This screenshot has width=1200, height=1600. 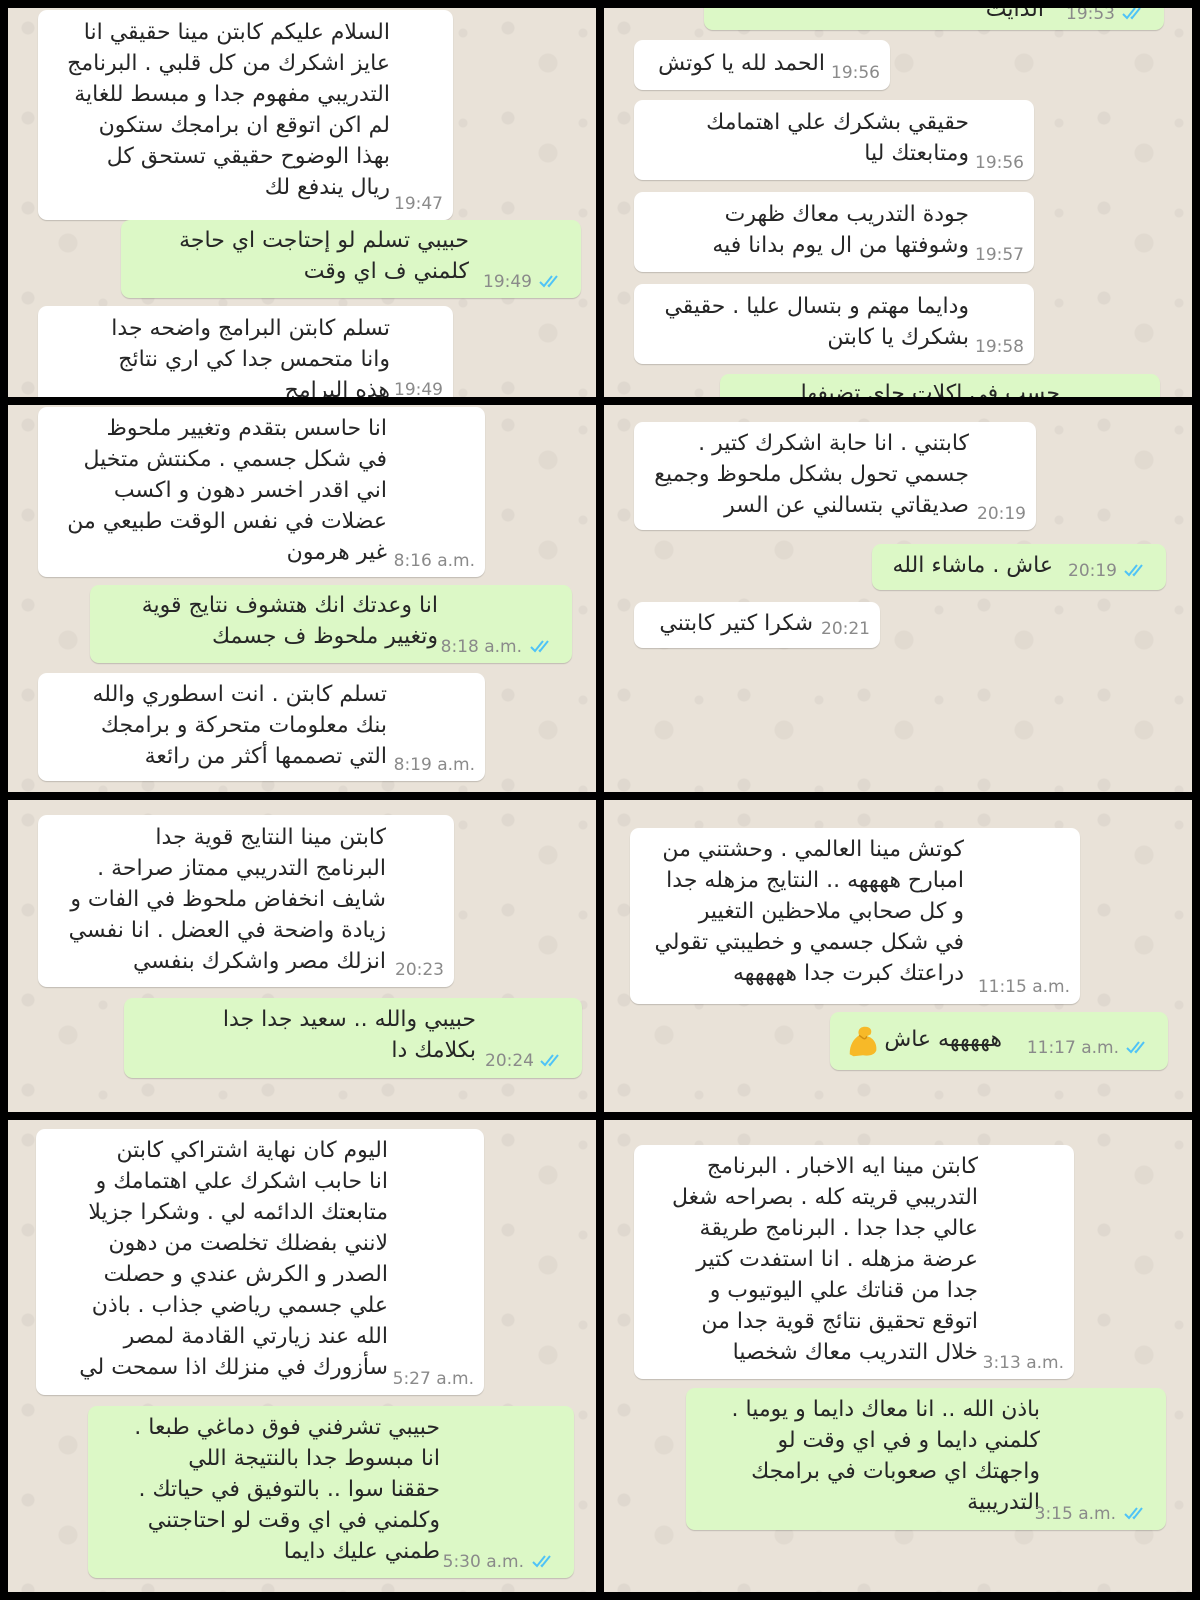 What do you see at coordinates (930, 389) in the screenshot?
I see `message-text: حسب في اكلات جاي تضيفها` at bounding box center [930, 389].